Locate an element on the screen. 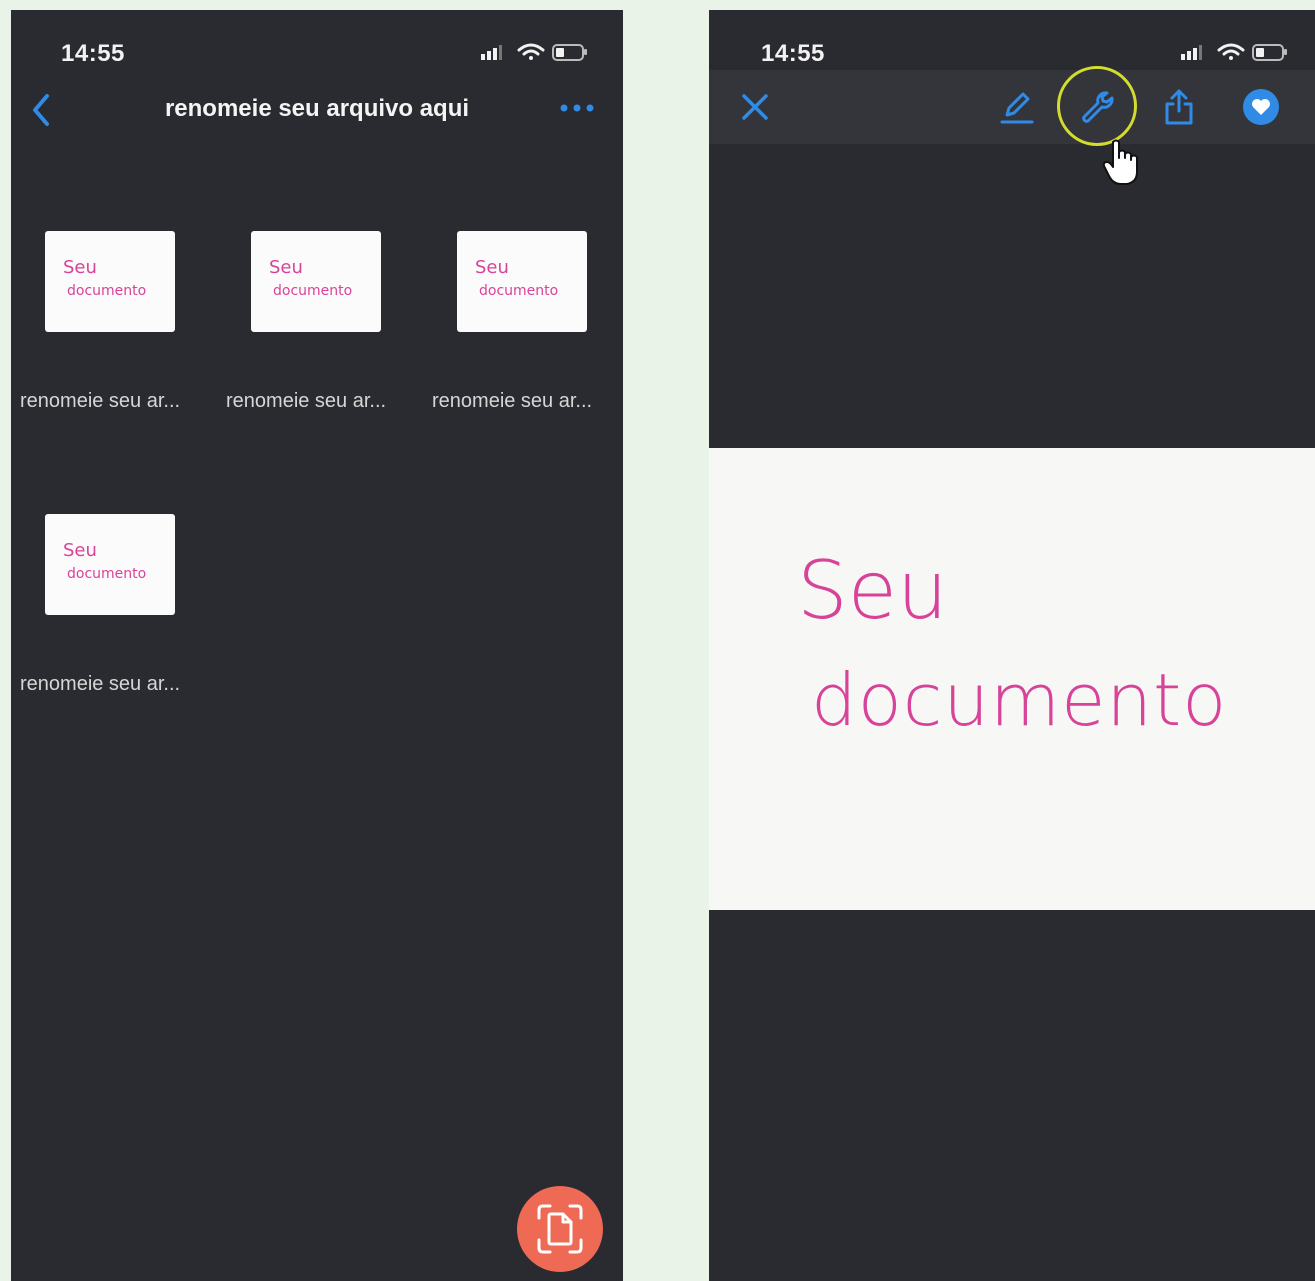 Image resolution: width=1315 pixels, height=1281 pixels. document-text-line: documento is located at coordinates (1019, 700).